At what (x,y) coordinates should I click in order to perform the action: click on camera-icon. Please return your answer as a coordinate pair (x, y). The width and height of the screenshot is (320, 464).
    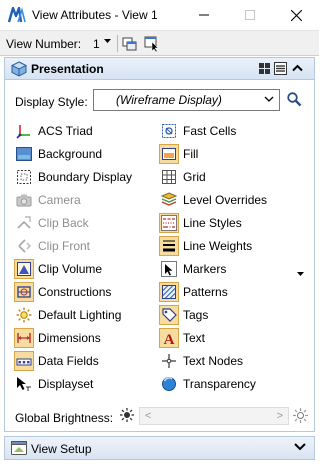
    Looking at the image, I should click on (24, 200).